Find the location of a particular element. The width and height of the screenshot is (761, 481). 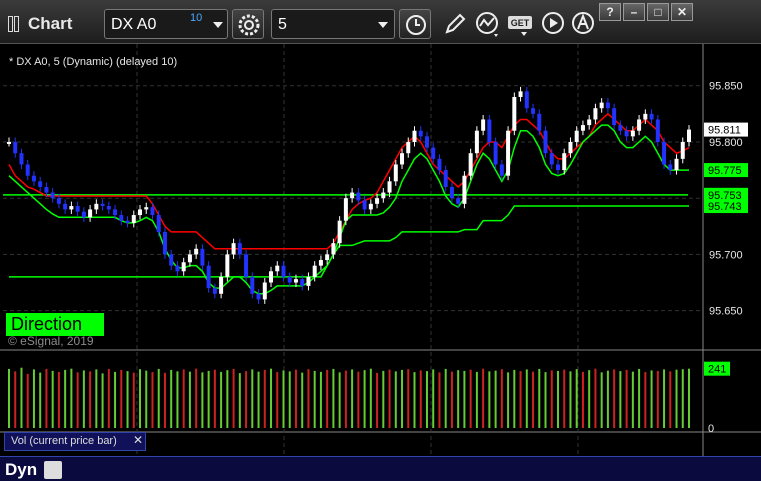

interval-value: 5 is located at coordinates (282, 24).